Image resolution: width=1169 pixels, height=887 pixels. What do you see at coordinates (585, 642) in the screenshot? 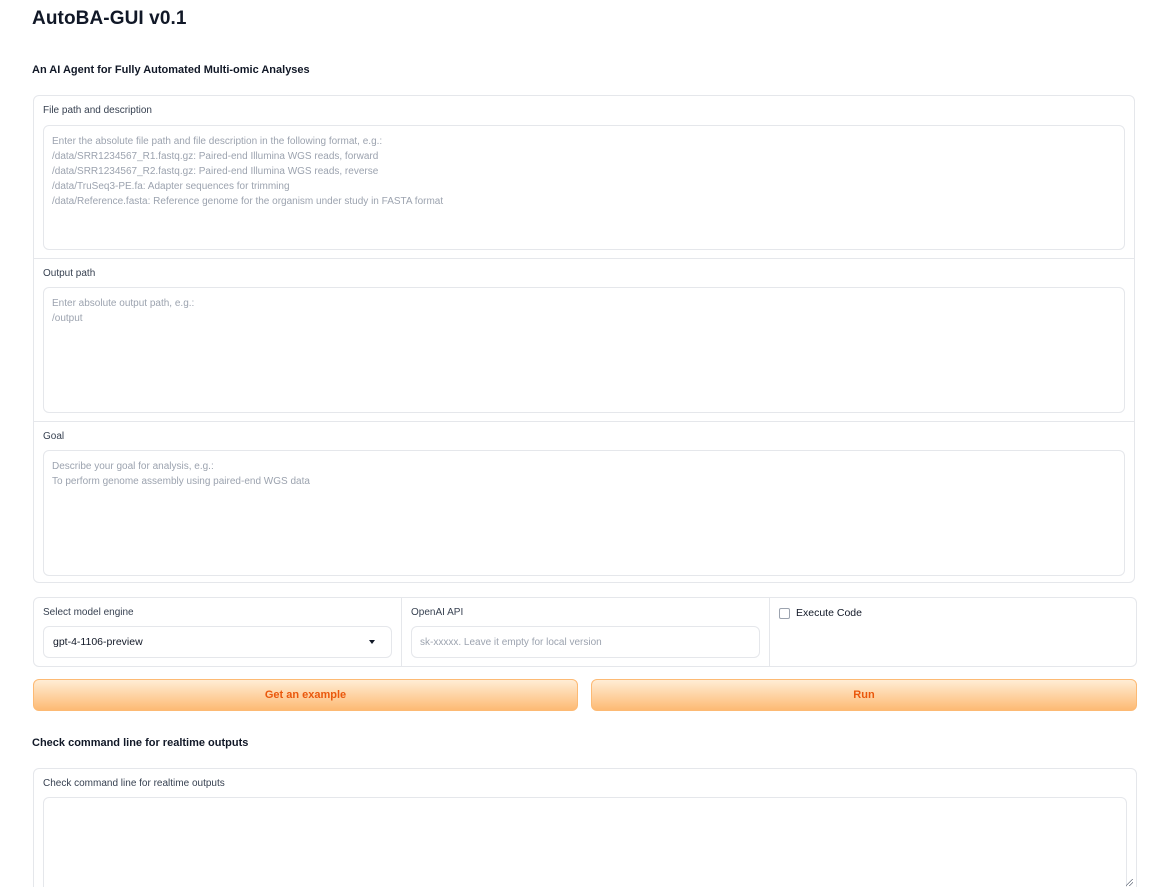
I see `openai-api-input` at bounding box center [585, 642].